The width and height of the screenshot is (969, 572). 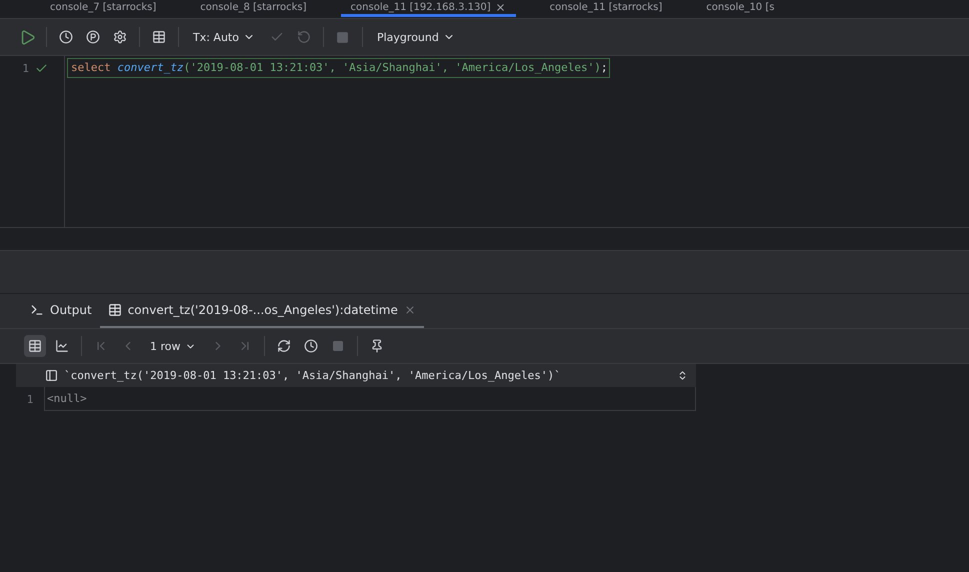 I want to click on table-view-button, so click(x=35, y=346).